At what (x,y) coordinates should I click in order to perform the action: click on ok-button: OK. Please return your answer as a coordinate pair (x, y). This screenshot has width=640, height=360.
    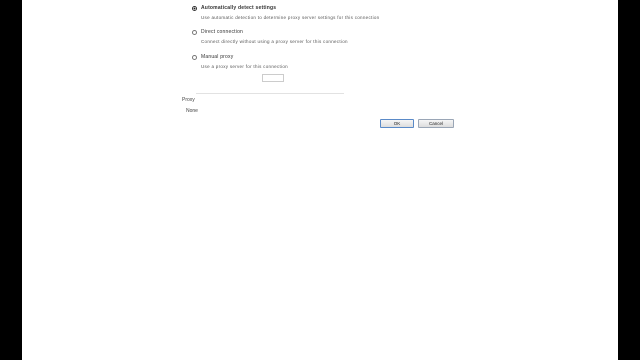
    Looking at the image, I should click on (397, 123).